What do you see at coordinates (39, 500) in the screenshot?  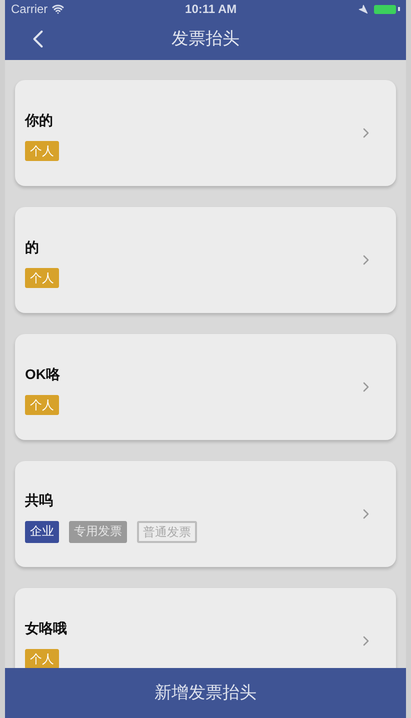 I see `invoice-name: 共呜` at bounding box center [39, 500].